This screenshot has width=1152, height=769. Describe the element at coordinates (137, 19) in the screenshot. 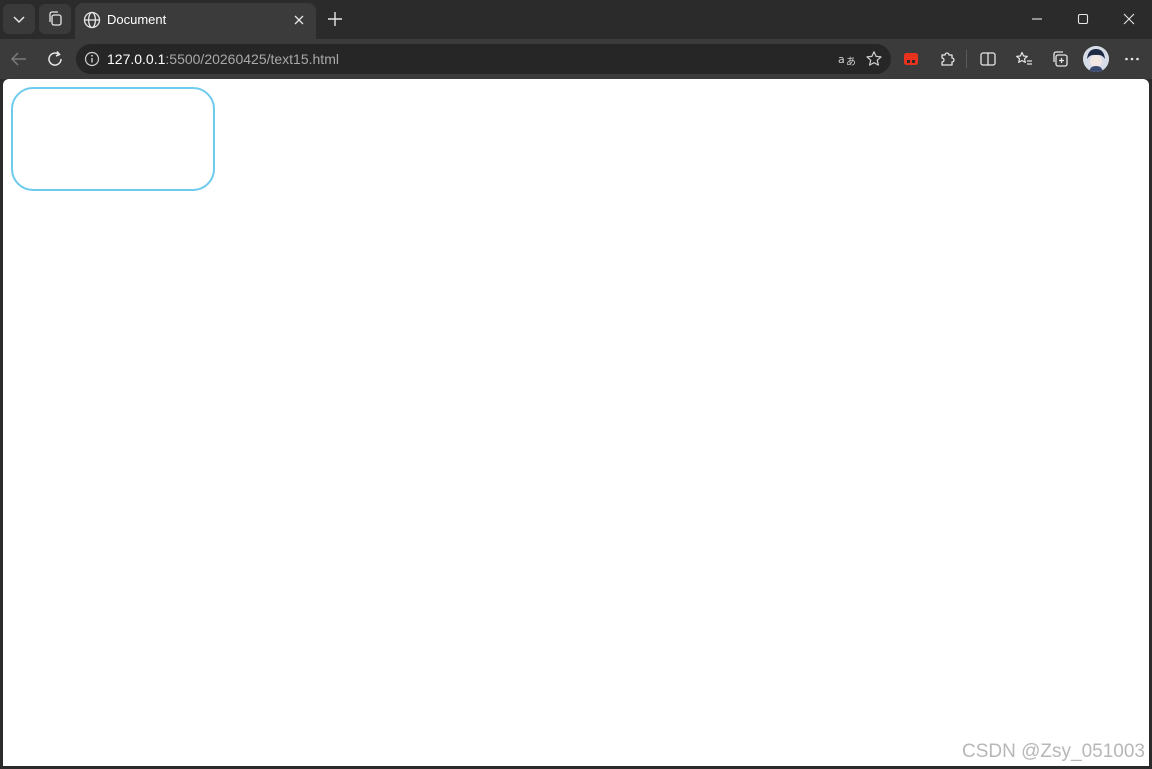

I see `tab-title: Document` at that location.